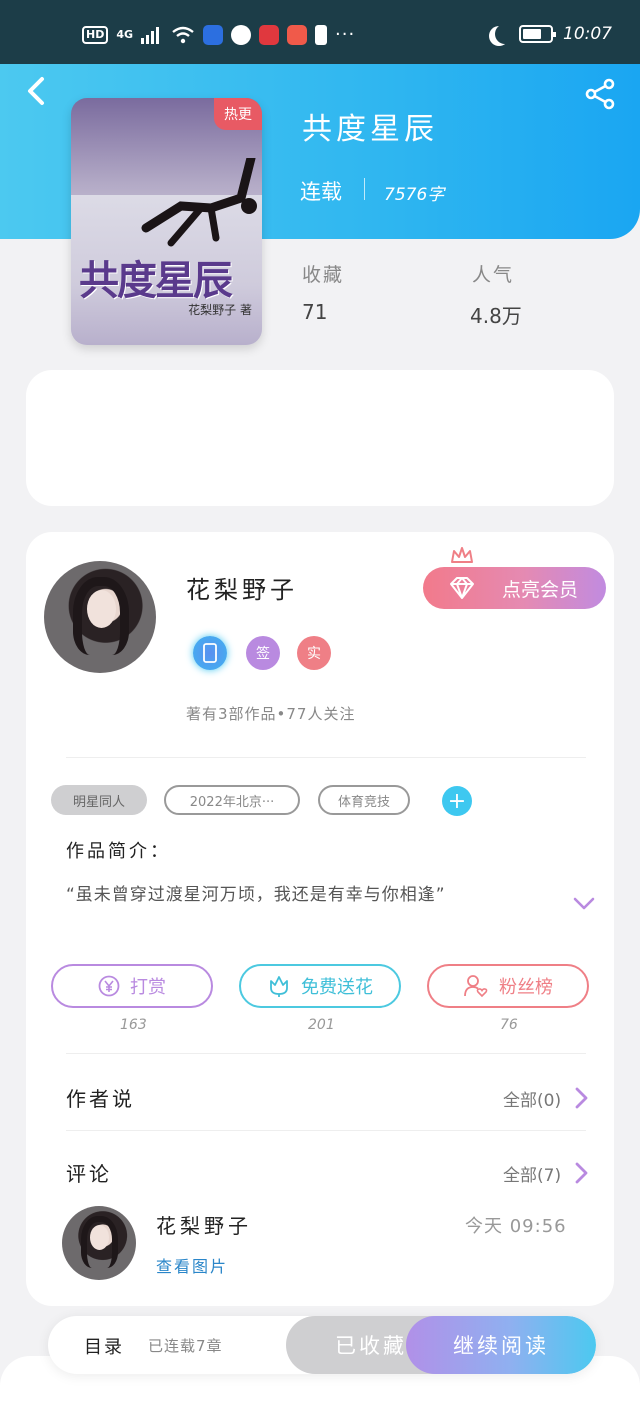 Image resolution: width=640 pixels, height=1422 pixels. What do you see at coordinates (414, 195) in the screenshot?
I see `word-count: 7576字` at bounding box center [414, 195].